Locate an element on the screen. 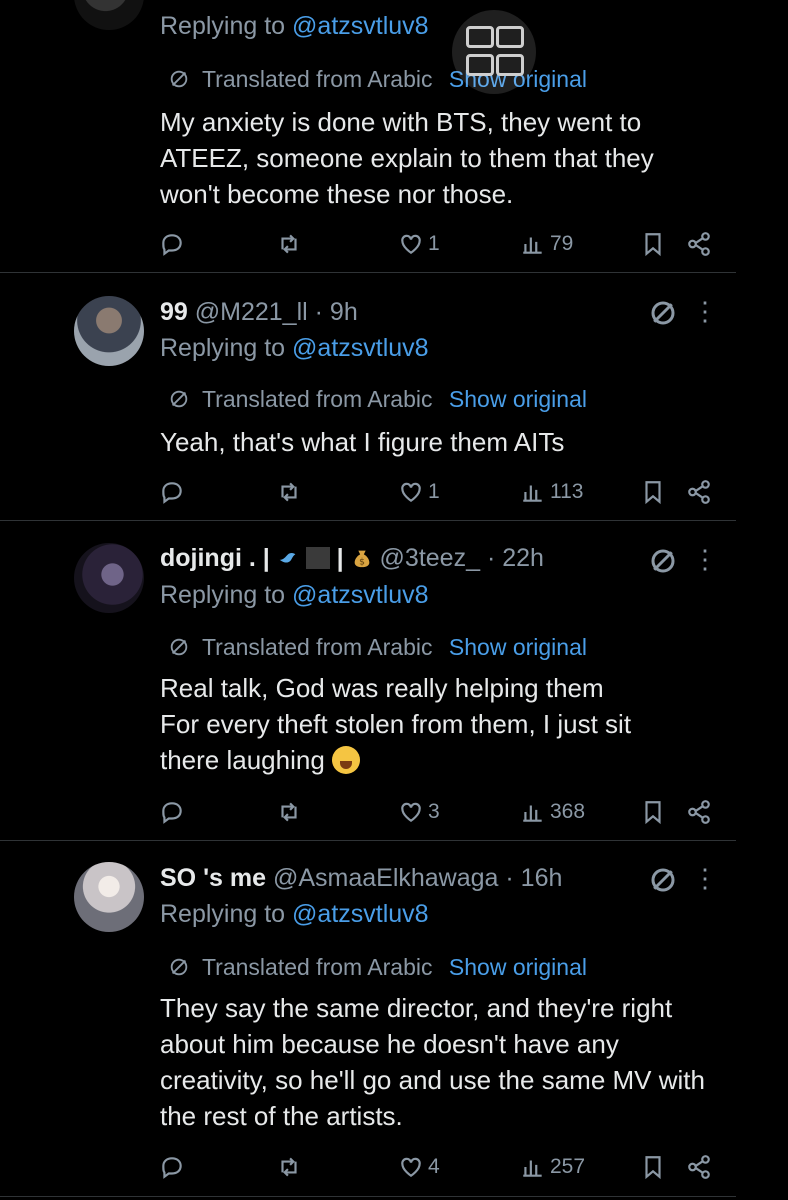  timestamp: · 22h is located at coordinates (515, 558).